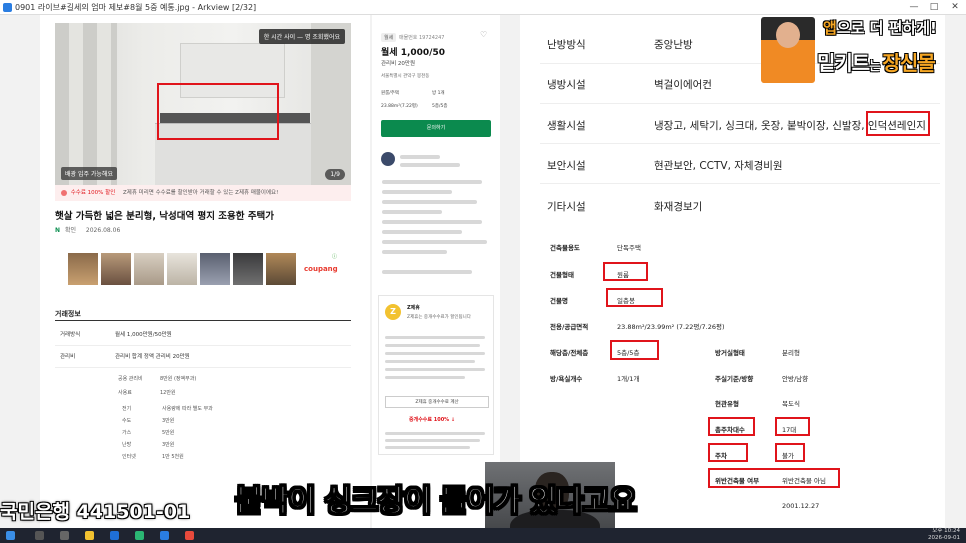 The width and height of the screenshot is (966, 543). I want to click on task-view-icon, so click(64, 535).